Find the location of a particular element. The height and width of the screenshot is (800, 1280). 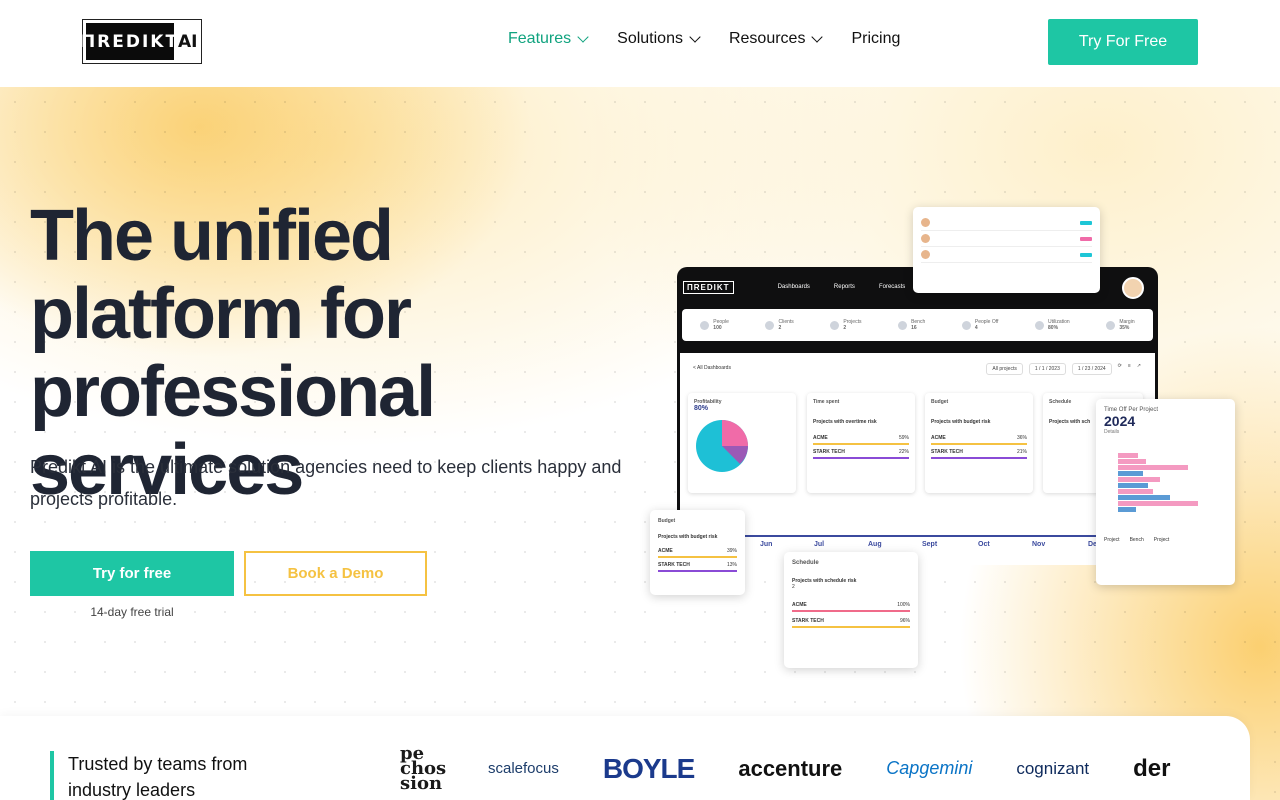

kpi-value: 100 is located at coordinates (717, 328).